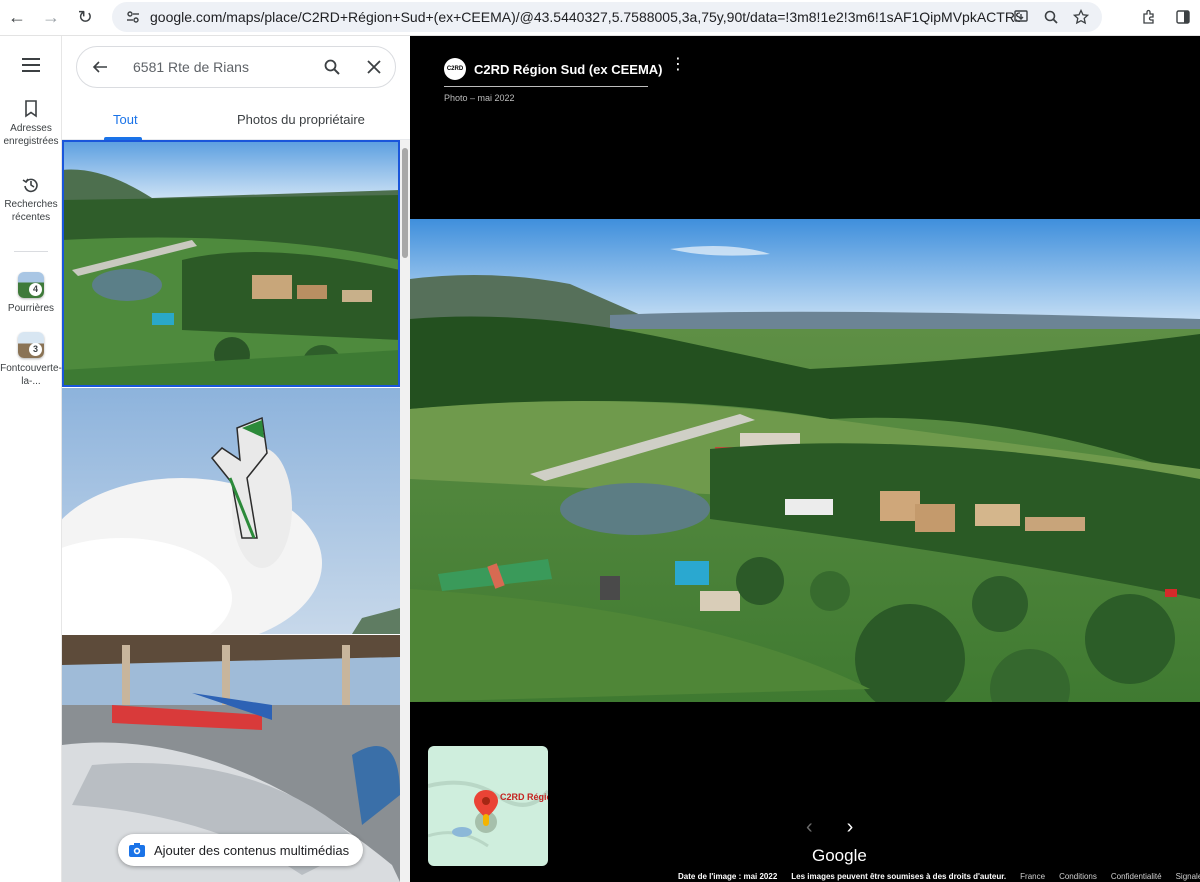  What do you see at coordinates (332, 67) in the screenshot?
I see `search-icon` at bounding box center [332, 67].